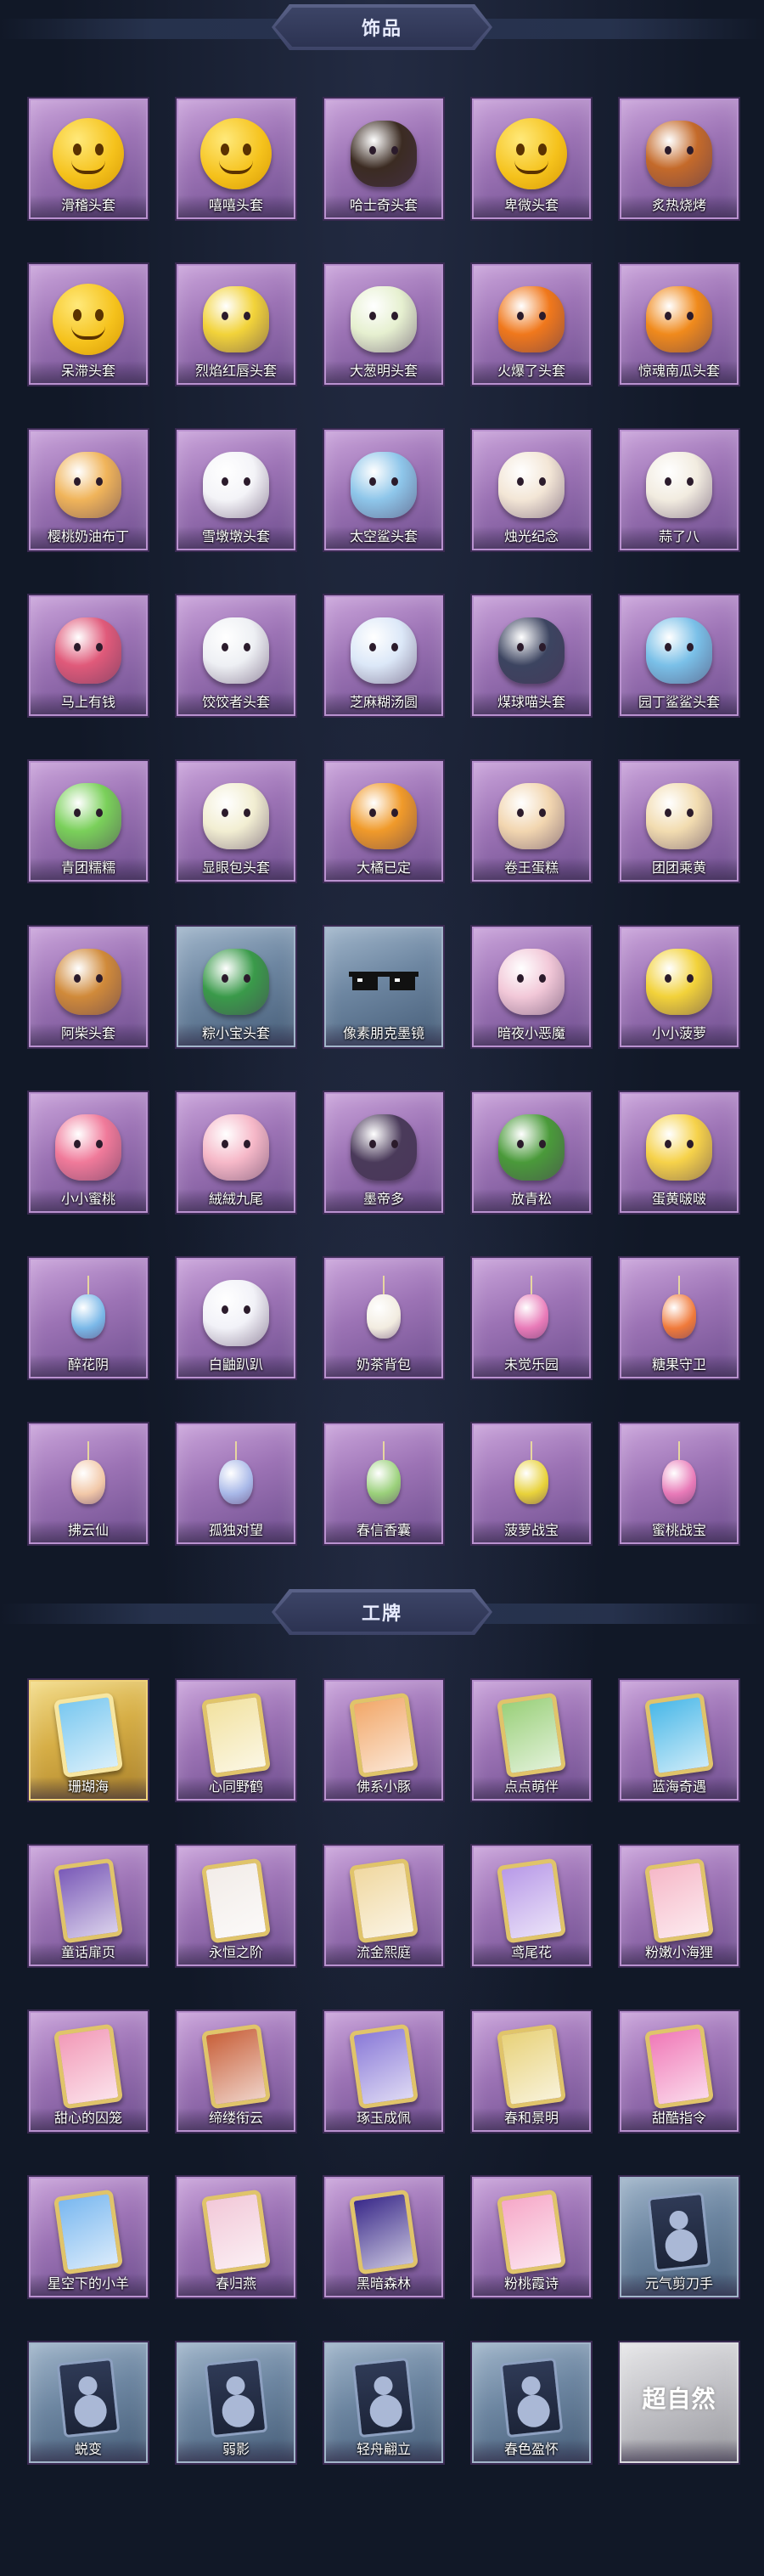 This screenshot has height=2576, width=764. I want to click on item-card: 醉花阴, so click(89, 1318).